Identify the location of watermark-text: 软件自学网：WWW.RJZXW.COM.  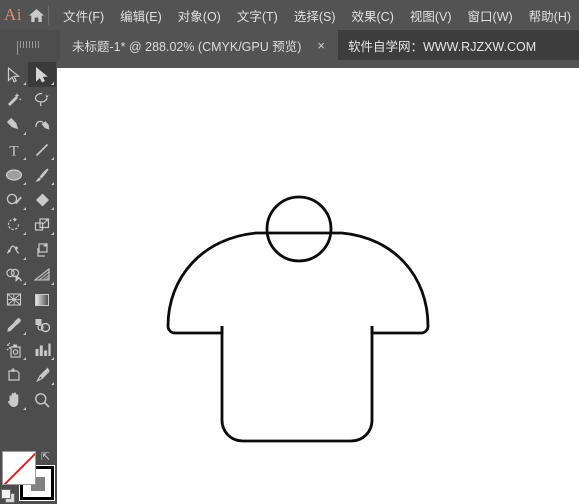
(442, 46).